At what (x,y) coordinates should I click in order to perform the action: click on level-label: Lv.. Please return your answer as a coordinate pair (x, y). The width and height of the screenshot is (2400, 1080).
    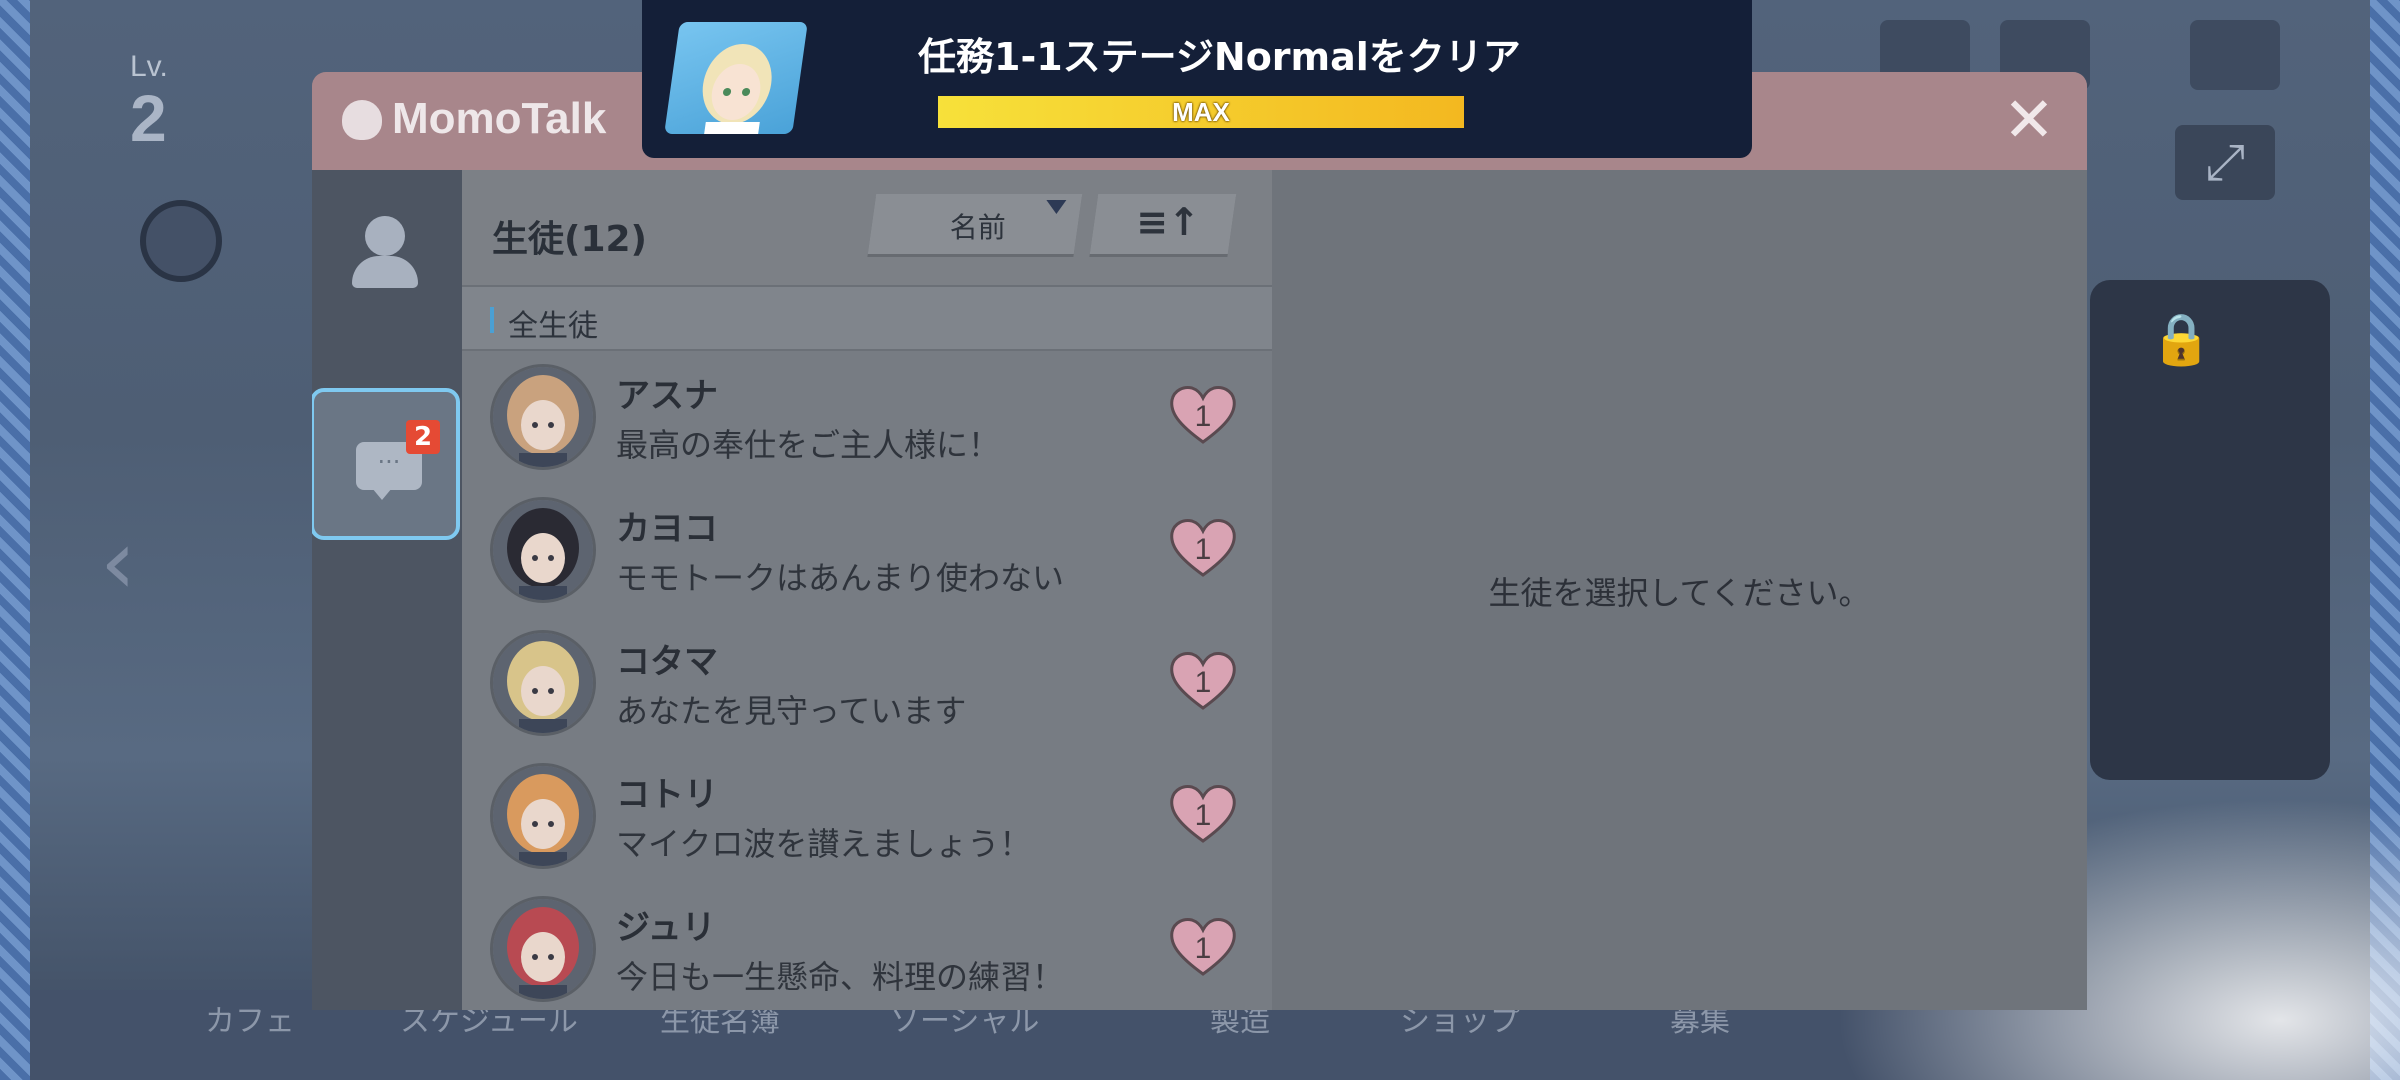
    Looking at the image, I should click on (149, 66).